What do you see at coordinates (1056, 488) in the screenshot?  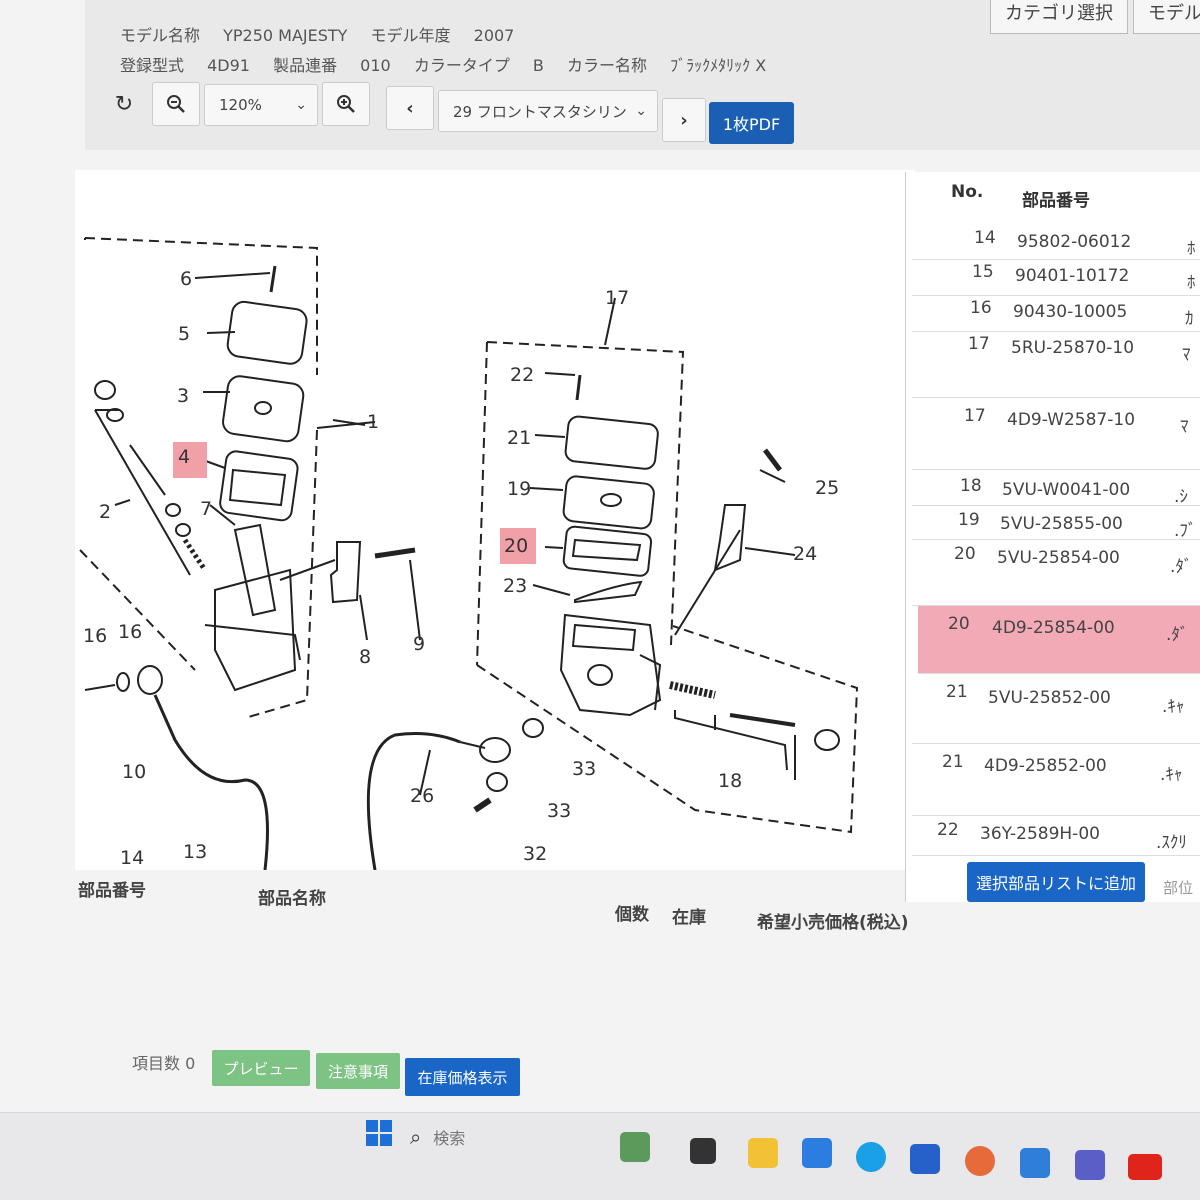 I see `table-row: 18 5VU-W0041-00 .ｼ` at bounding box center [1056, 488].